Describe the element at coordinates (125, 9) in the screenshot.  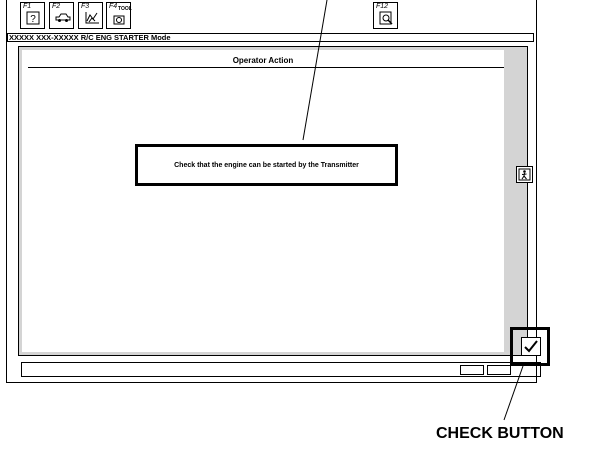
I see `f4-tool-tag: TOOL` at that location.